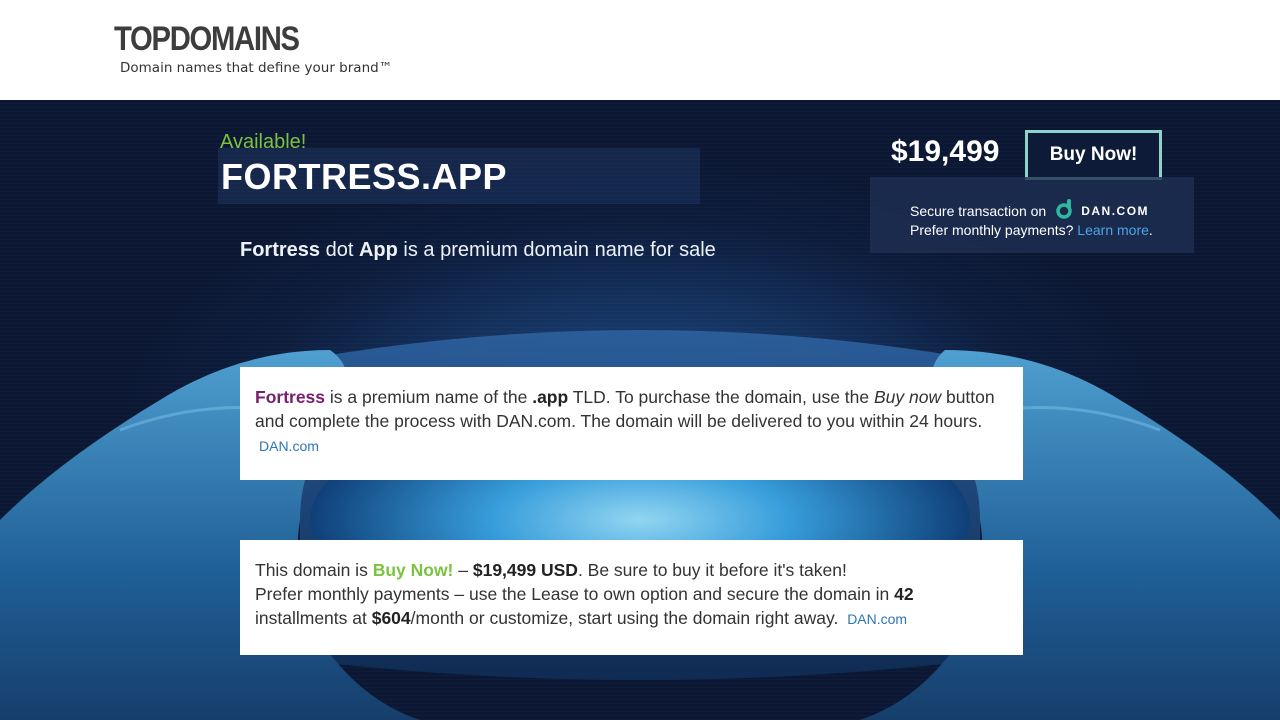  Describe the element at coordinates (280, 250) in the screenshot. I see `subtitle-name: Fortress` at that location.